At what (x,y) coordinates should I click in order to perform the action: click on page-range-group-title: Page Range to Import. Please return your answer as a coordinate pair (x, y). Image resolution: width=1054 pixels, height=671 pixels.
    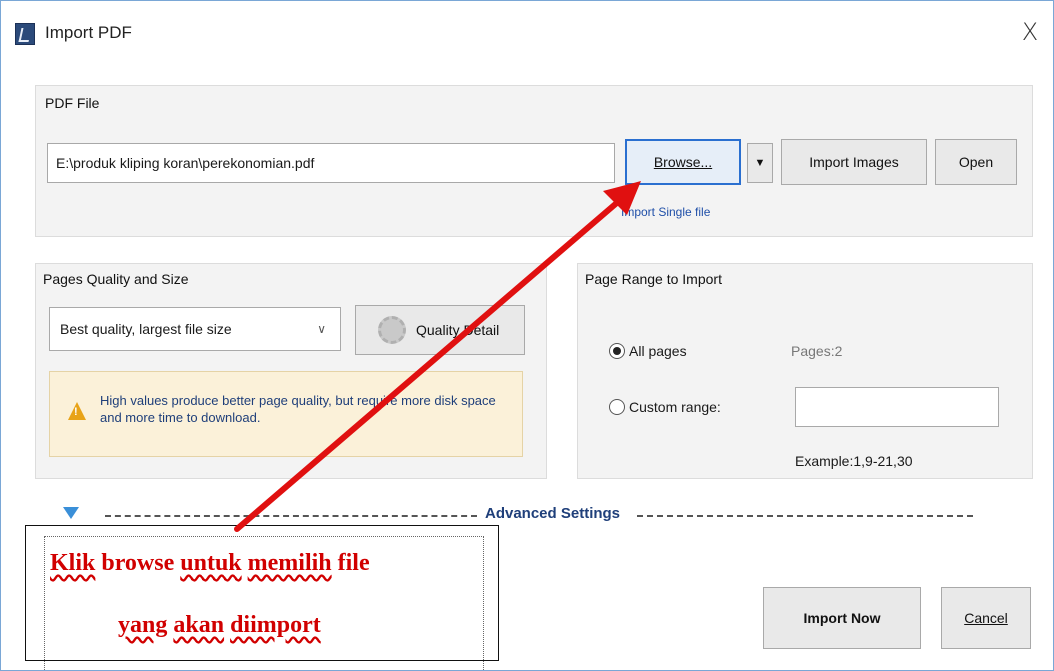
    Looking at the image, I should click on (653, 279).